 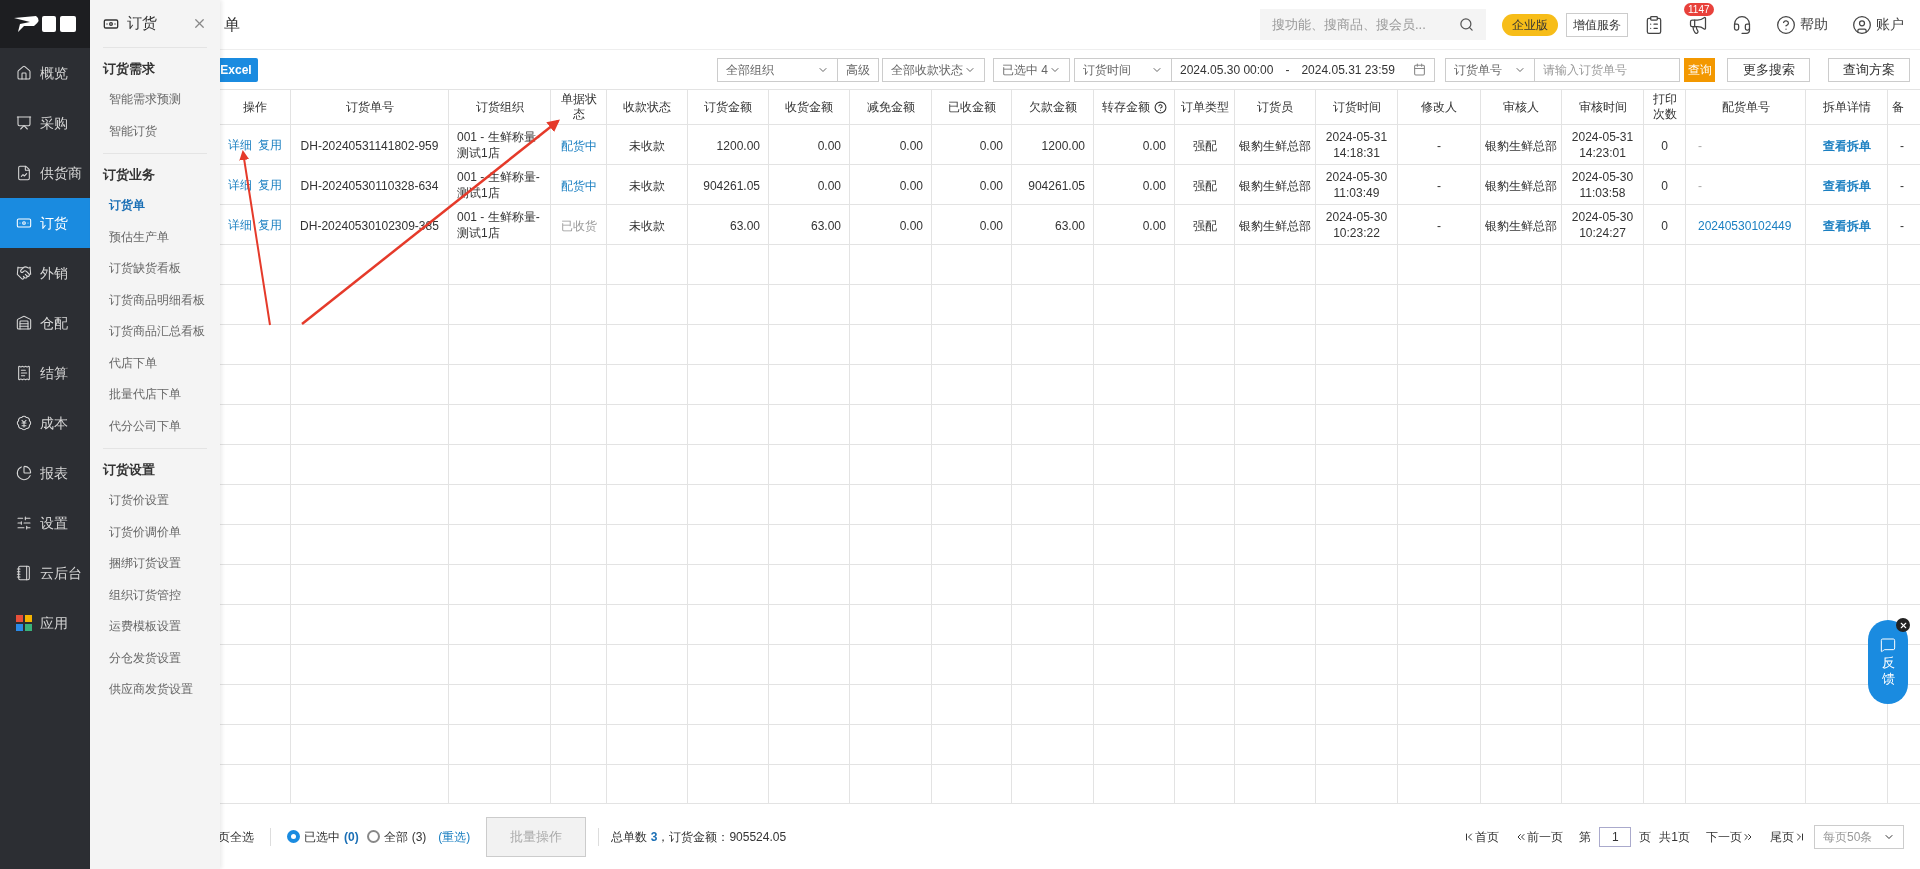 What do you see at coordinates (1521, 185) in the screenshot?
I see `auditor: 银豹生鲜总部` at bounding box center [1521, 185].